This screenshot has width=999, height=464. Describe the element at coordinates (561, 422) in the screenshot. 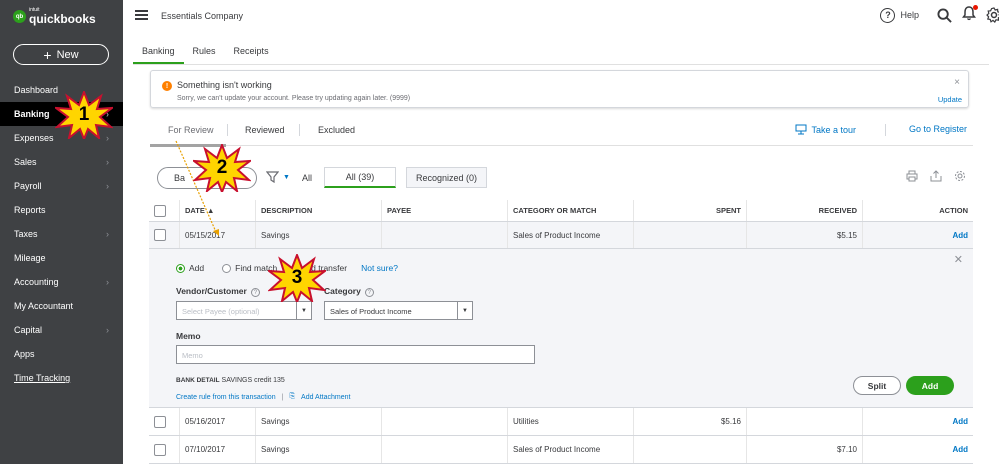

I see `table-row: 05/16/2017 Savings Utilities $5.16 Add` at that location.